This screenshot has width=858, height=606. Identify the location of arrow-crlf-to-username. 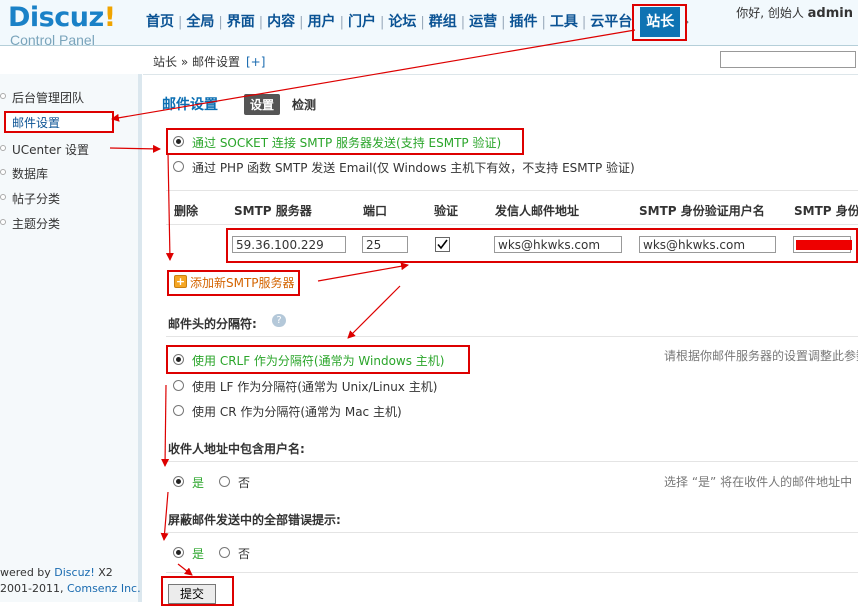
(165, 425).